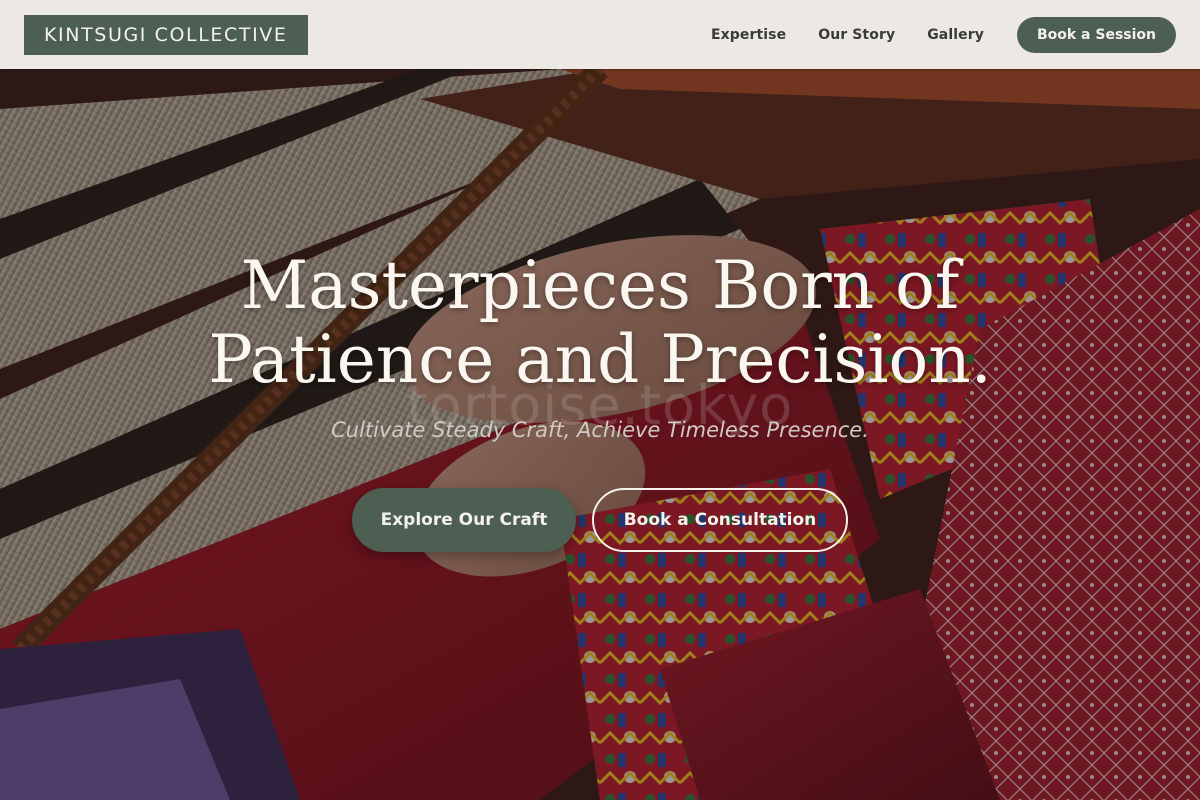 This screenshot has width=1200, height=800. Describe the element at coordinates (464, 520) in the screenshot. I see `explore-craft-button: Explore Our Craft` at that location.